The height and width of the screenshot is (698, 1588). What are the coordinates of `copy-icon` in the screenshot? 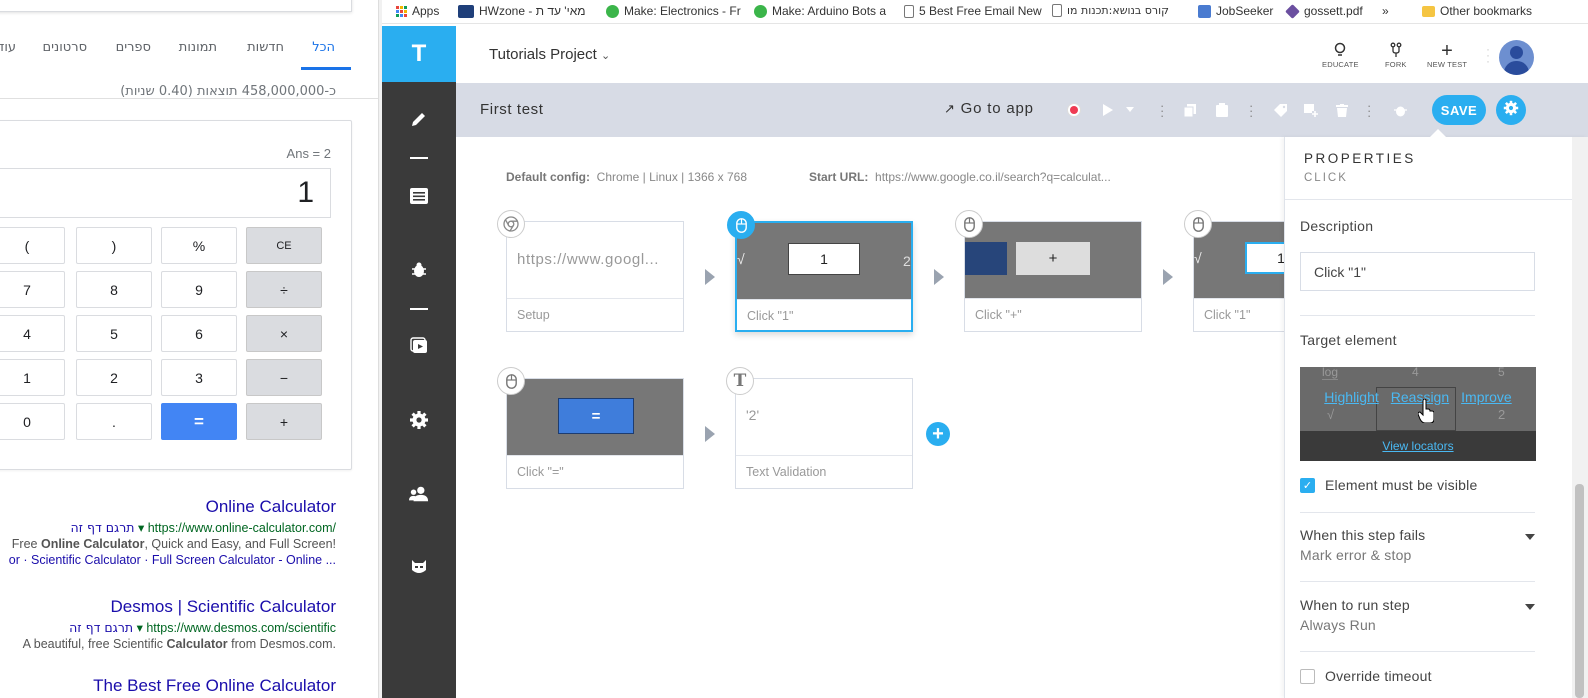 It's located at (1190, 110).